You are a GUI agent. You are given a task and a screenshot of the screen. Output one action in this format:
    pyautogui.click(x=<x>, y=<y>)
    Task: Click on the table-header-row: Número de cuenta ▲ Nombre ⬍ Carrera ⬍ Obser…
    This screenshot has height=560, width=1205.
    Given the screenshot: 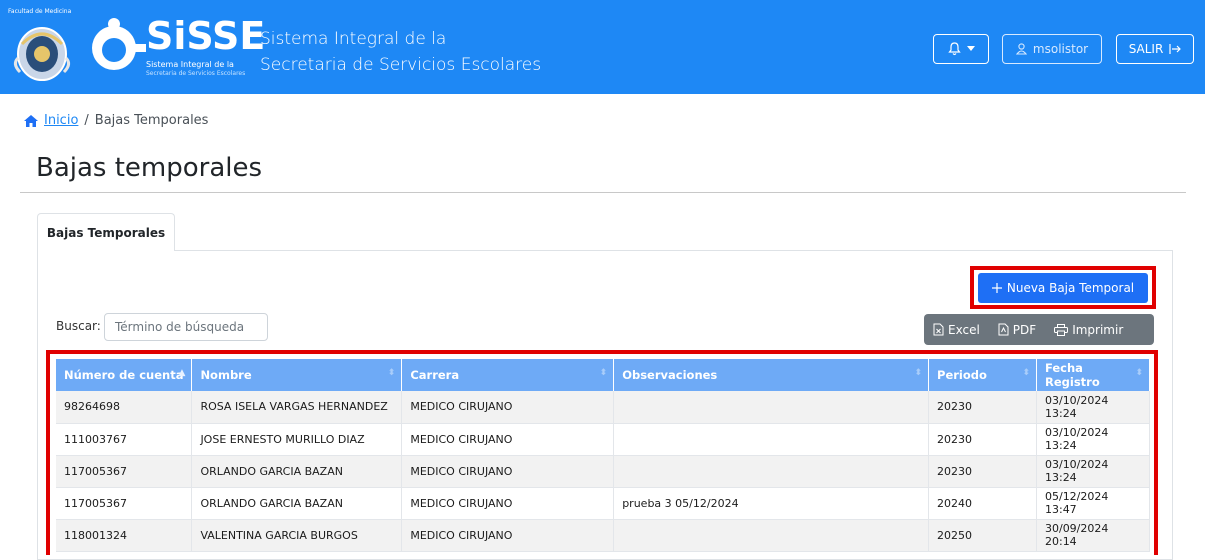 What is the action you would take?
    pyautogui.click(x=603, y=375)
    